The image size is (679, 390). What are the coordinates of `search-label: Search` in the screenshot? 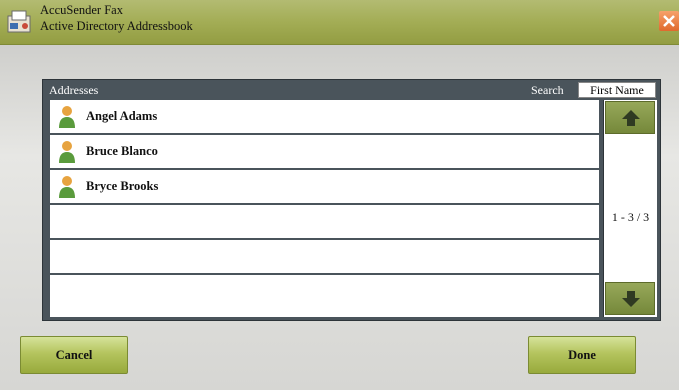 It's located at (547, 90).